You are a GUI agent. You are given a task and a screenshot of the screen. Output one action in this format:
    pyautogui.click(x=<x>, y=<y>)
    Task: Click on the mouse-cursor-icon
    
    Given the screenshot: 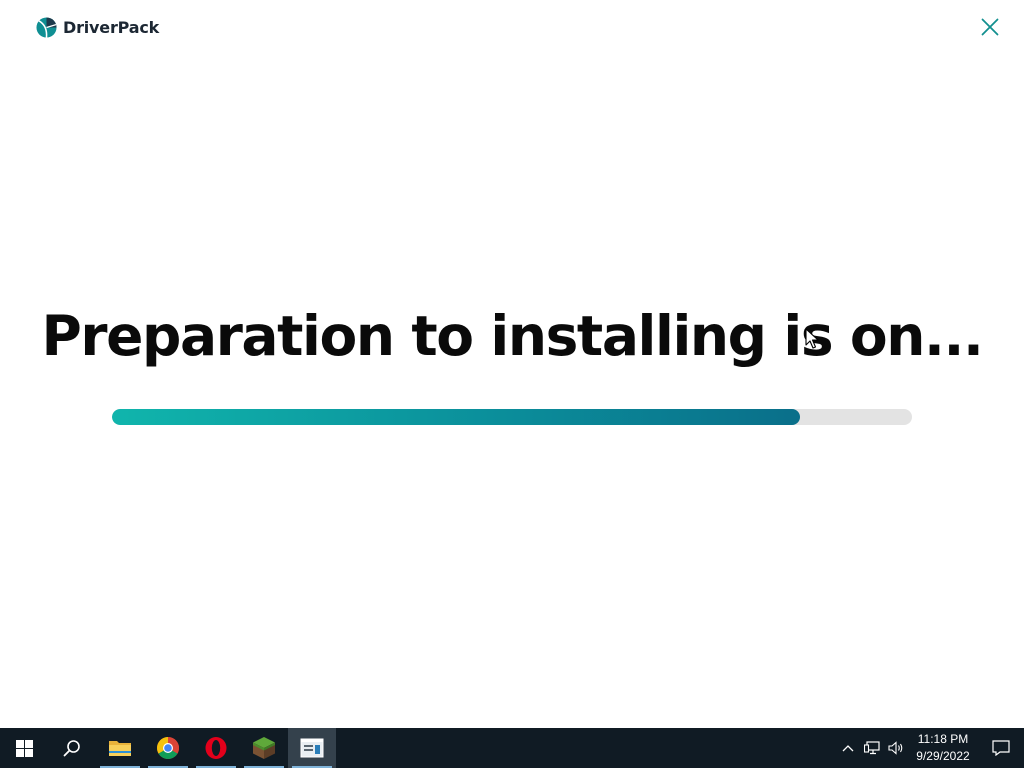 What is the action you would take?
    pyautogui.click(x=812, y=338)
    